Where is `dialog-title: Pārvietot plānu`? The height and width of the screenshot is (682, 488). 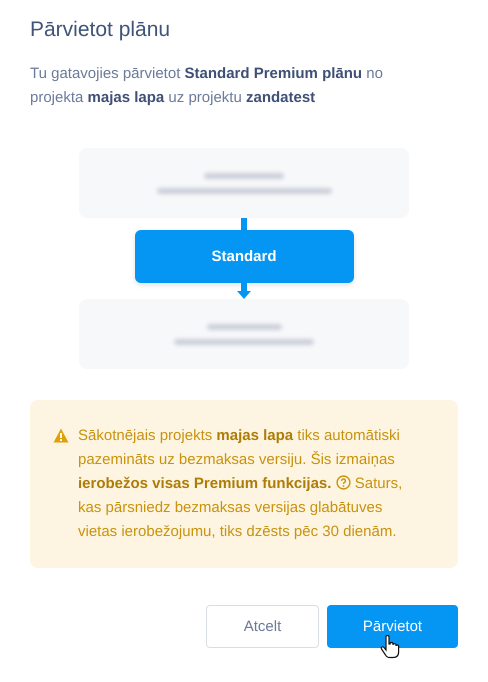 dialog-title: Pārvietot plānu is located at coordinates (100, 30).